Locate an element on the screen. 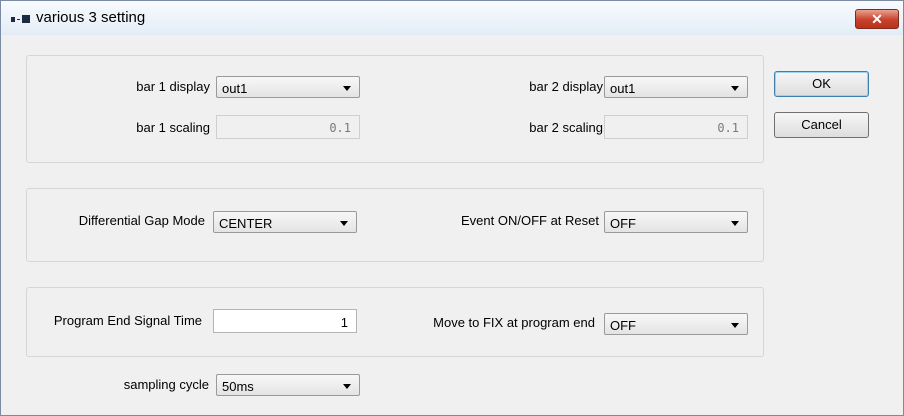  sampling-cycle-label: sampling cycle is located at coordinates (166, 384).